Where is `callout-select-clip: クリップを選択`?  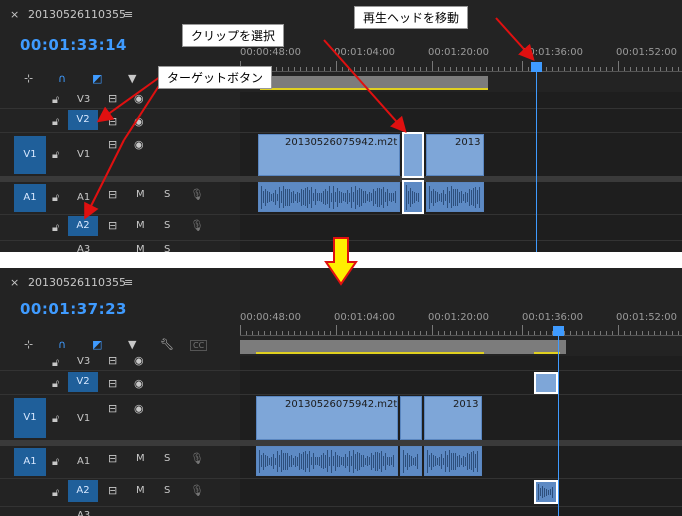
callout-select-clip: クリップを選択 is located at coordinates (233, 35).